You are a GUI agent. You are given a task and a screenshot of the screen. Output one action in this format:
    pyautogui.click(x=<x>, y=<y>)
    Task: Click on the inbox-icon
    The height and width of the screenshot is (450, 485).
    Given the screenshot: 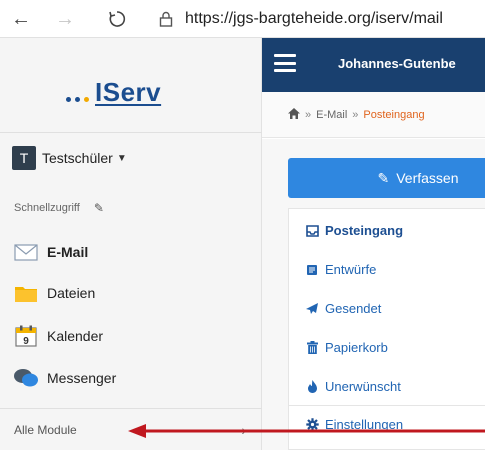 What is the action you would take?
    pyautogui.click(x=312, y=231)
    